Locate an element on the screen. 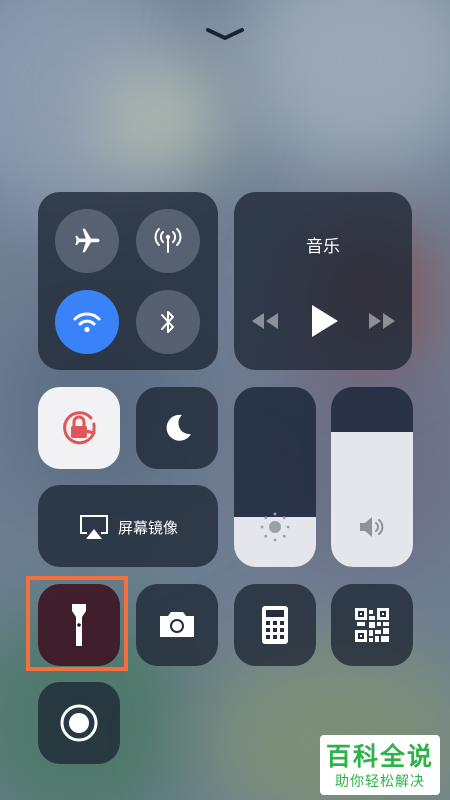  rewind-icon is located at coordinates (265, 321).